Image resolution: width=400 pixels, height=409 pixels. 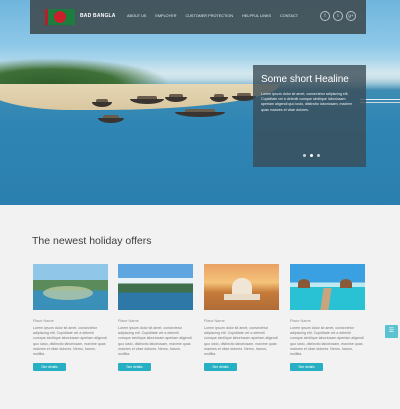 What do you see at coordinates (92, 241) in the screenshot?
I see `section-title: The newest holiday offers` at bounding box center [92, 241].